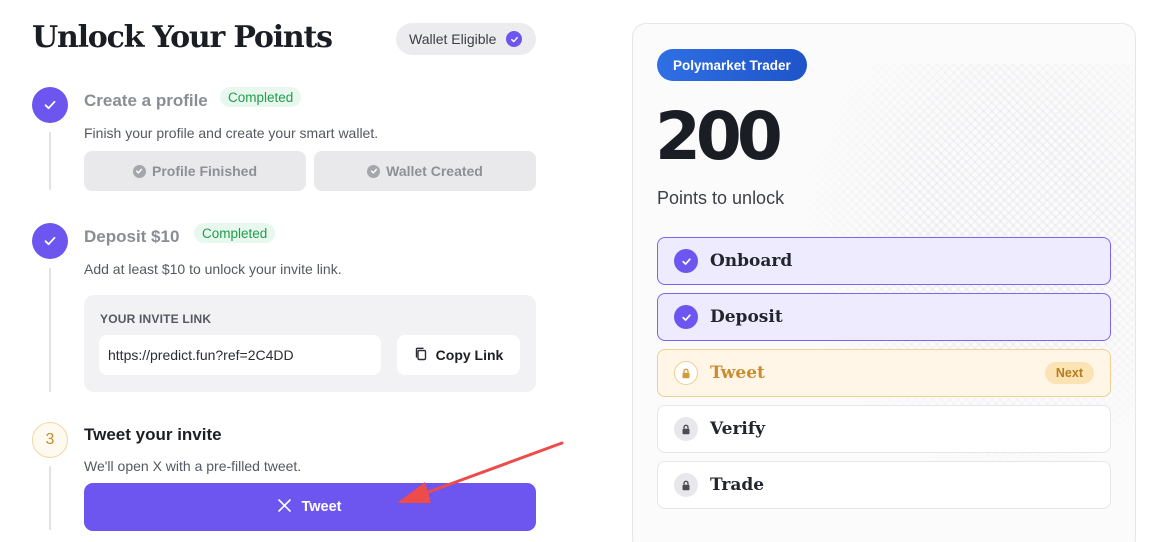 This screenshot has height=542, width=1171. I want to click on checklist-label: Tweet, so click(737, 373).